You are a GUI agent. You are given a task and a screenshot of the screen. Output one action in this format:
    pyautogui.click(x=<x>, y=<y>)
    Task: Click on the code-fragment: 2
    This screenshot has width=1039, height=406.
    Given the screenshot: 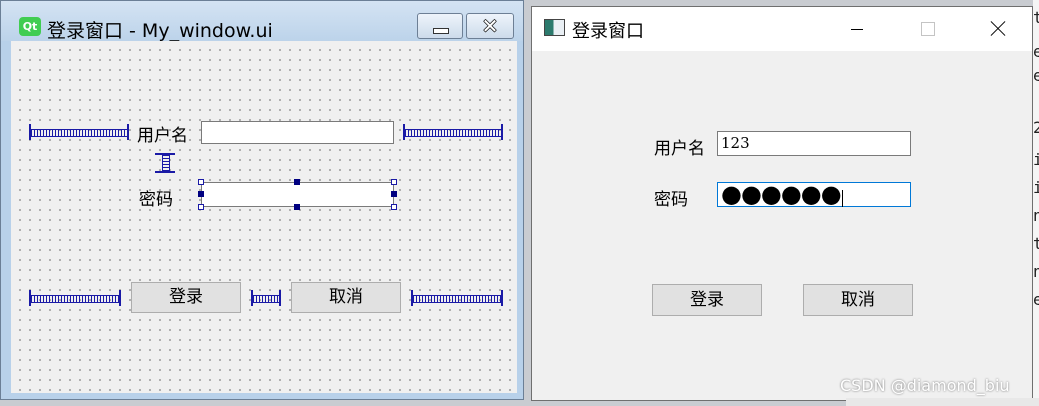 What is the action you would take?
    pyautogui.click(x=1036, y=127)
    